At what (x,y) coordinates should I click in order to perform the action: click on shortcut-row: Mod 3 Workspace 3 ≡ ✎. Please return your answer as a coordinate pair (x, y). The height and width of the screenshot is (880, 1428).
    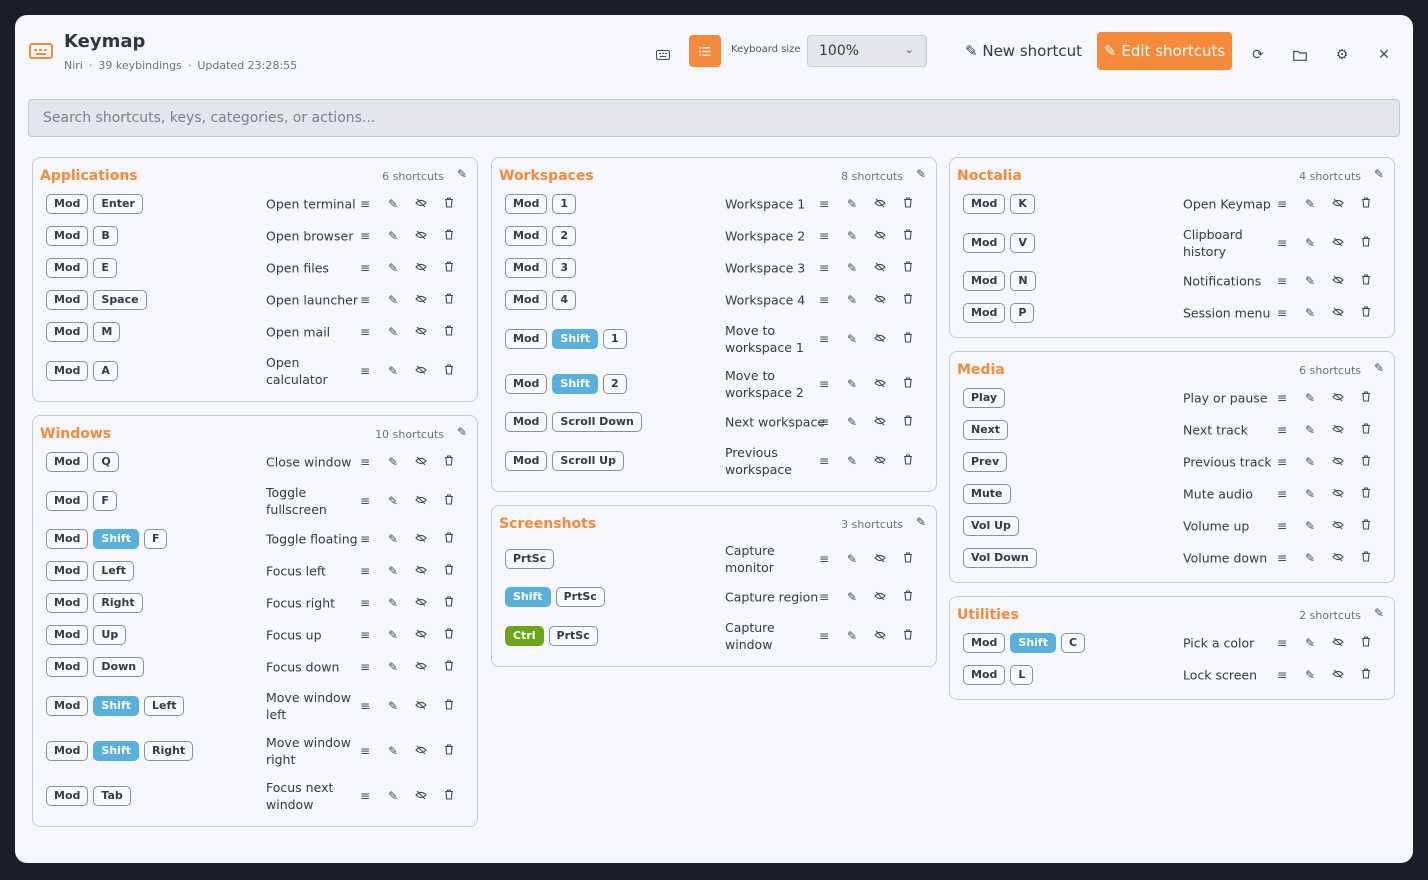
    Looking at the image, I should click on (714, 268).